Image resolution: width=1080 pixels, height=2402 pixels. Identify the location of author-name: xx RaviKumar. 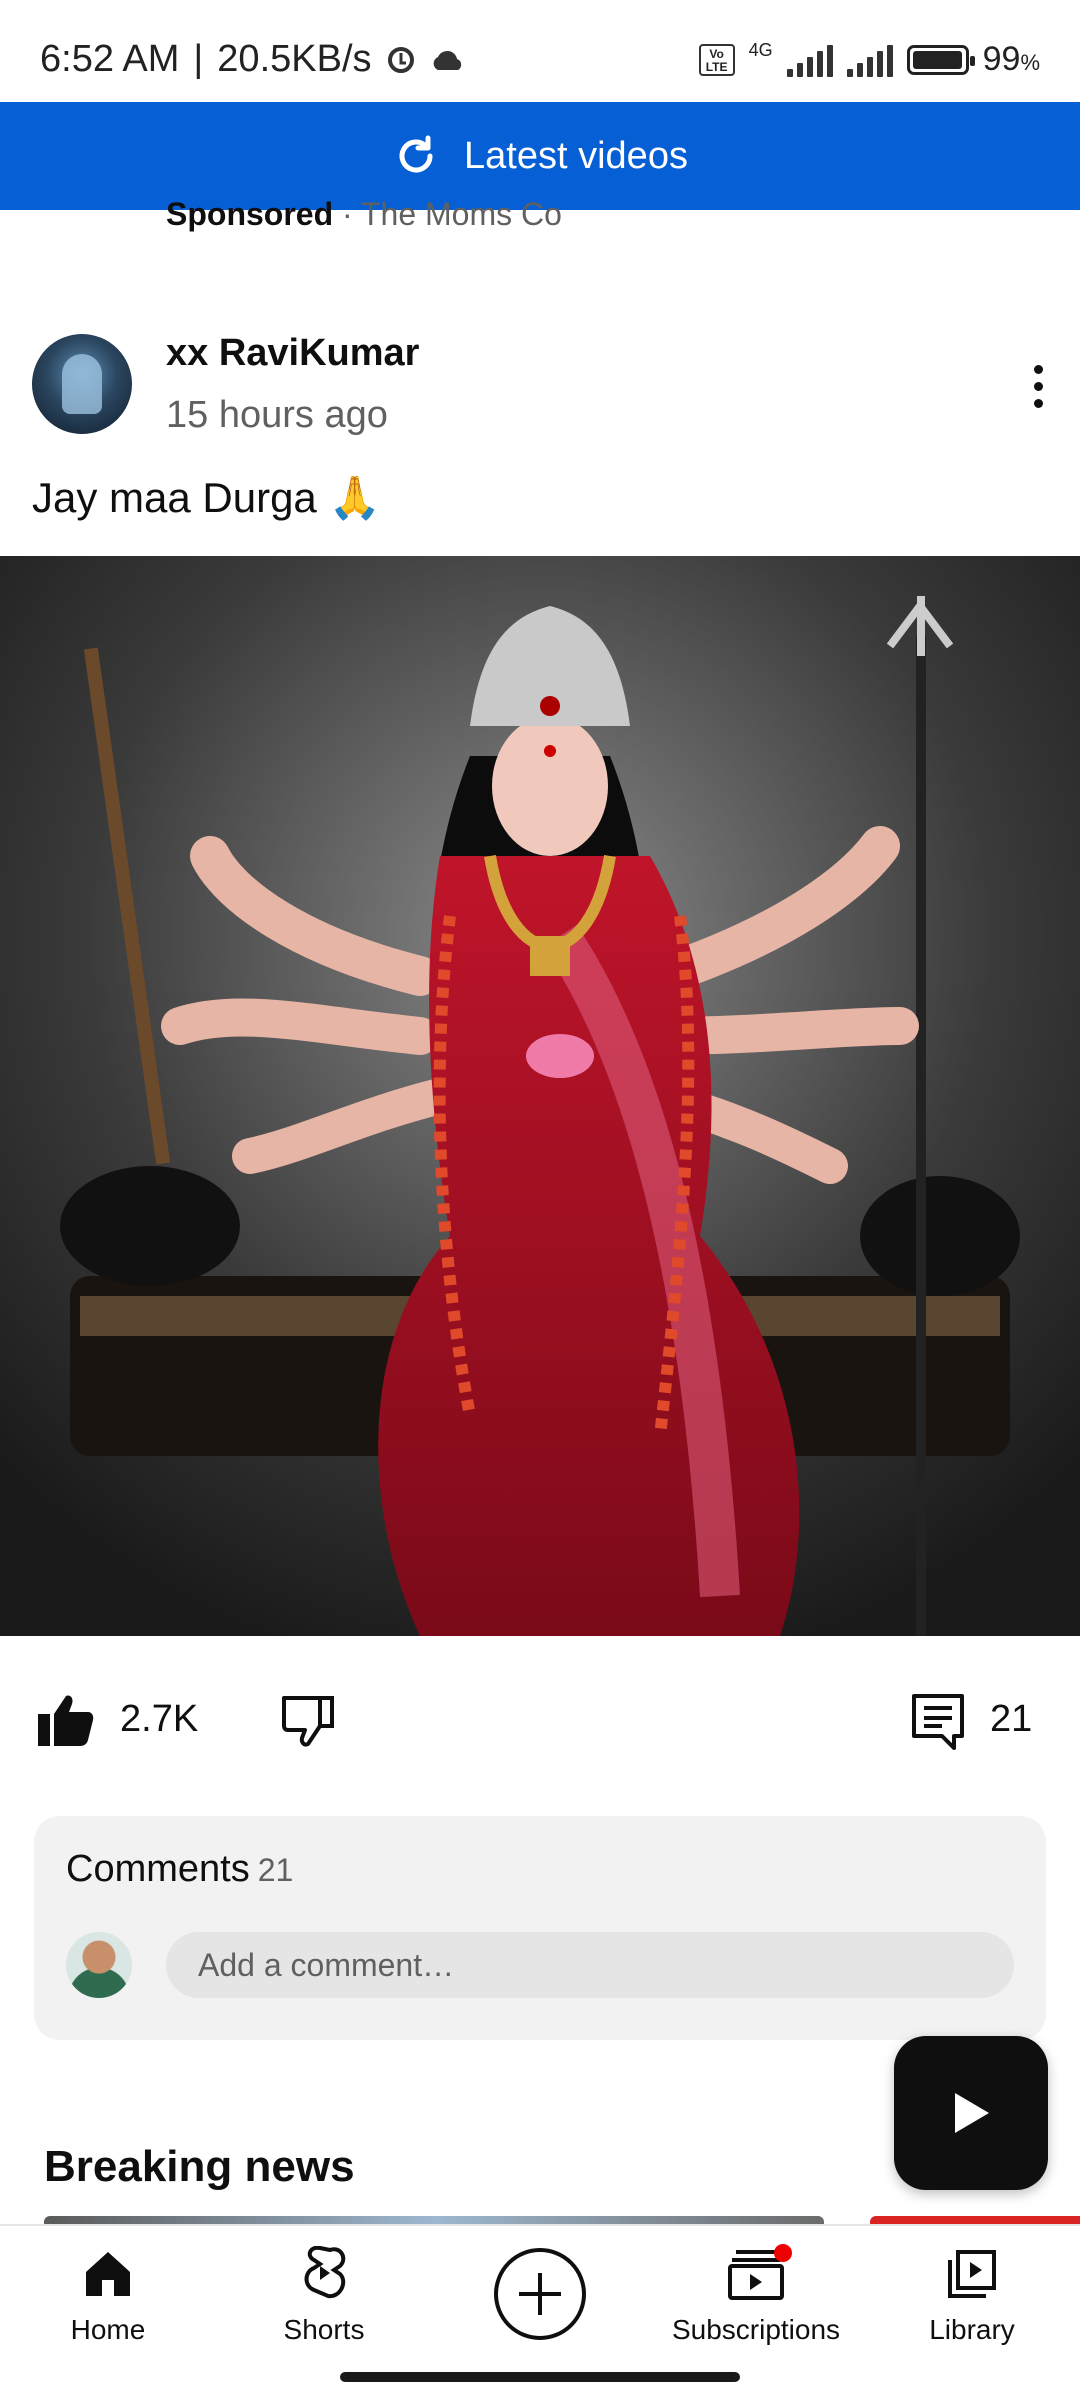
(292, 353).